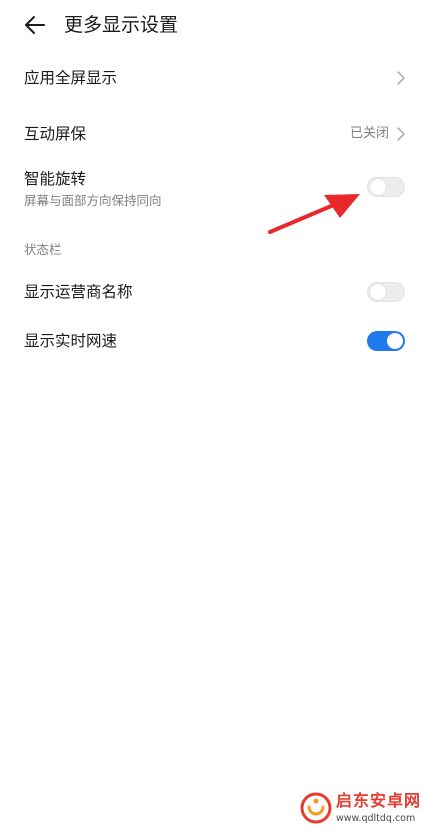 The width and height of the screenshot is (427, 829). What do you see at coordinates (376, 818) in the screenshot?
I see `watermark-url: www.qdltdq.com` at bounding box center [376, 818].